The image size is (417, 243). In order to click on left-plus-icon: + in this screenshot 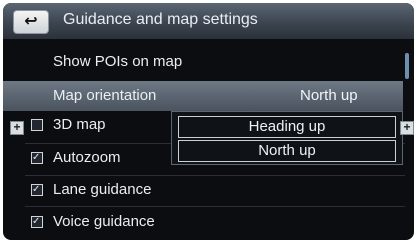, I will do `click(17, 128)`.